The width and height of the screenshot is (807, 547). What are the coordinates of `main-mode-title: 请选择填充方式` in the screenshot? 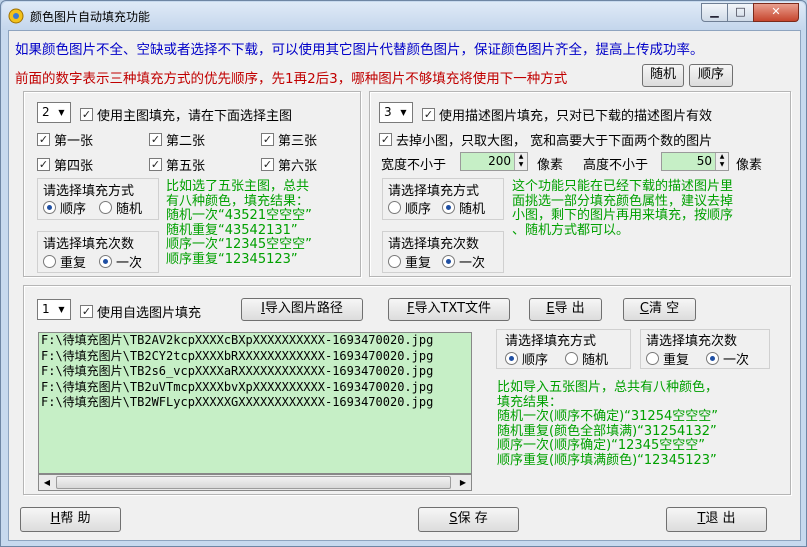 It's located at (89, 191).